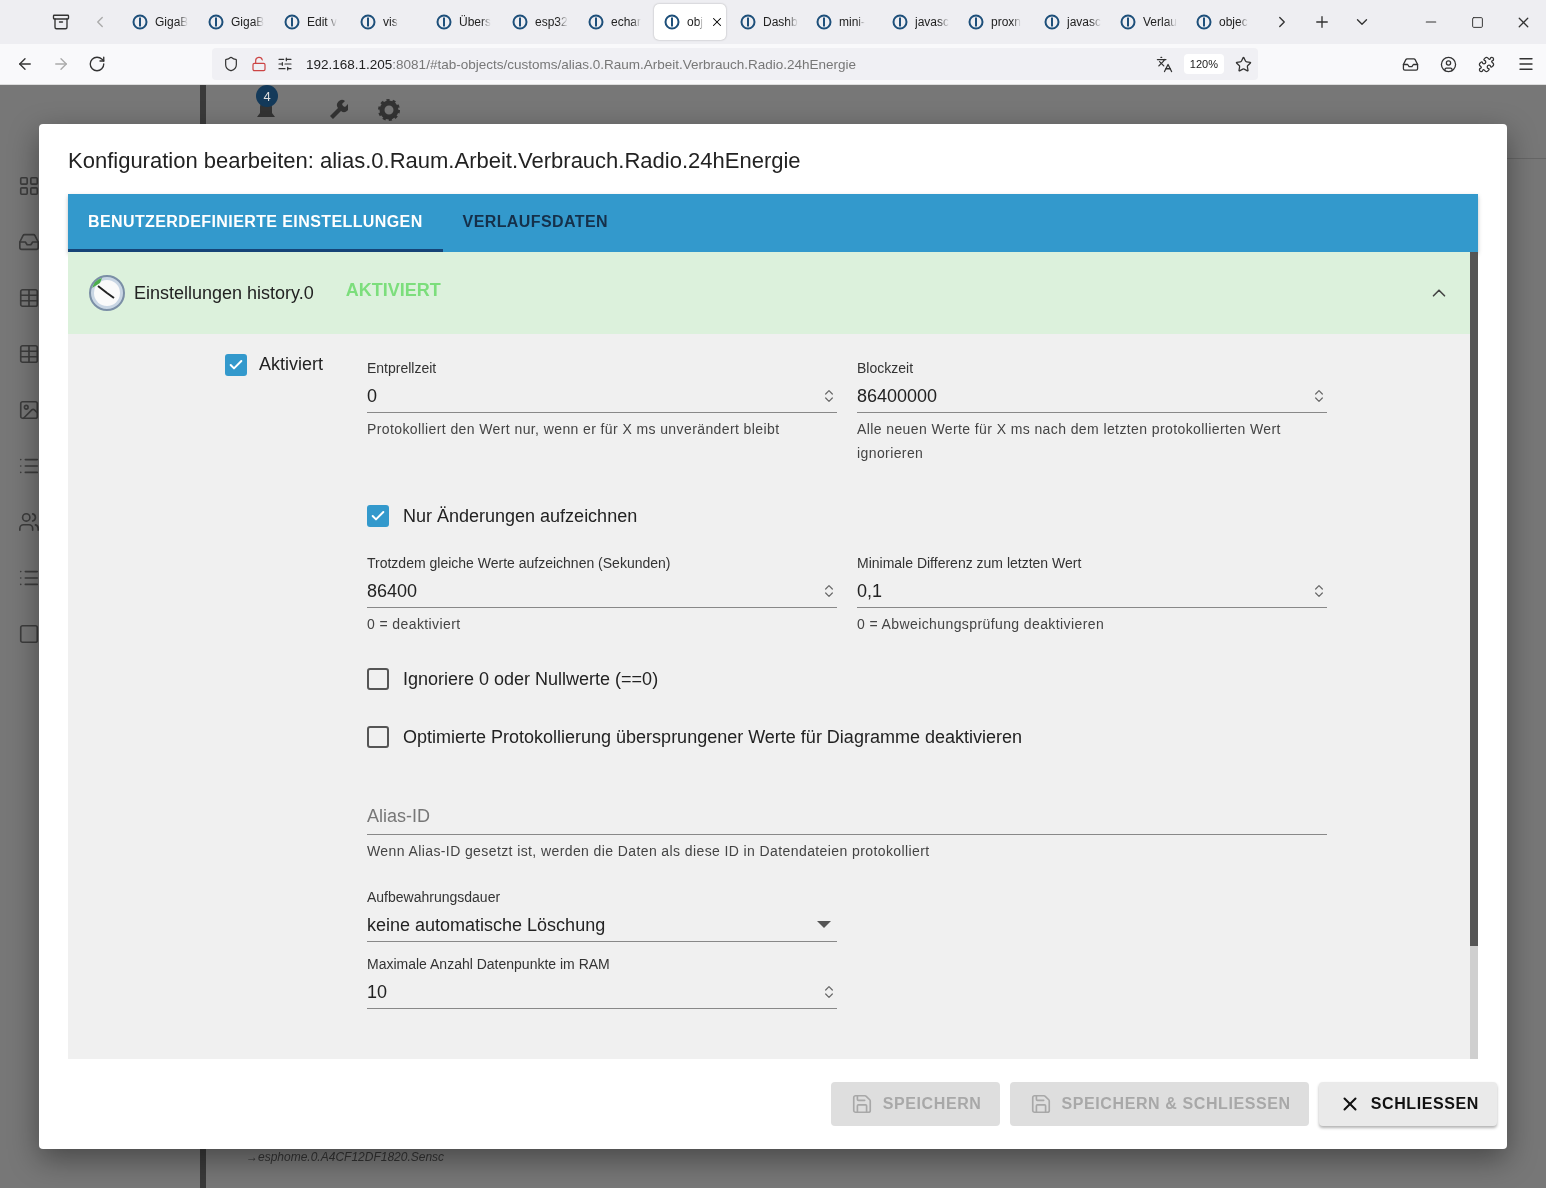 This screenshot has height=1188, width=1546. Describe the element at coordinates (574, 429) in the screenshot. I see `helper-text: Protokolliert den Wert nur, wenn er für X ms unverändert bleibt` at that location.